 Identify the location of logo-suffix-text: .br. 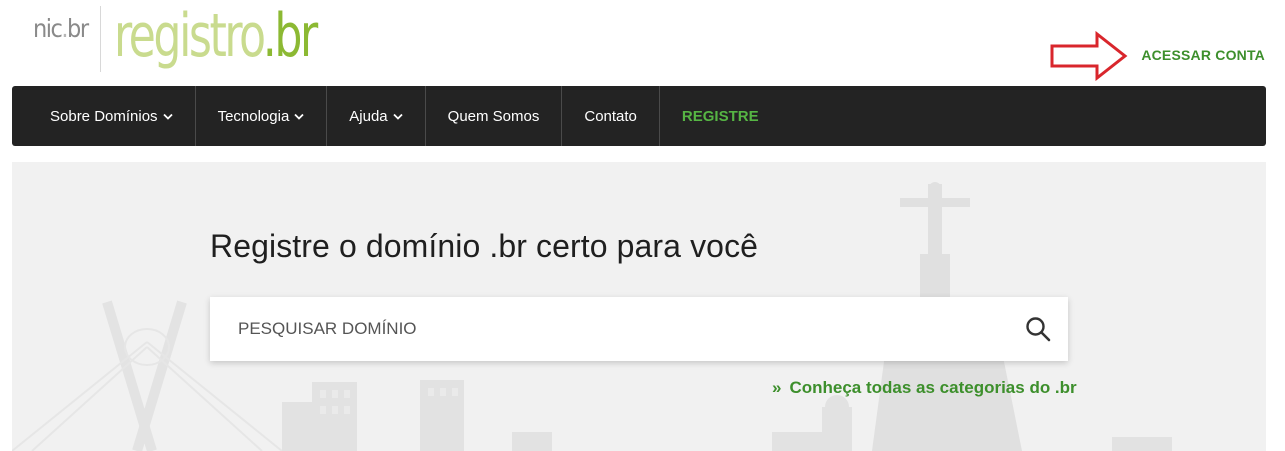
(289, 36).